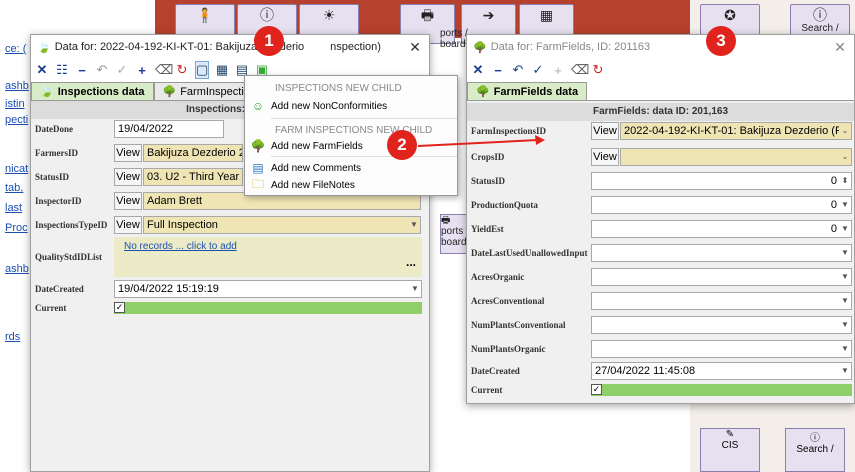 The image size is (855, 472). What do you see at coordinates (605, 157) in the screenshot?
I see `crops-view-button: View` at bounding box center [605, 157].